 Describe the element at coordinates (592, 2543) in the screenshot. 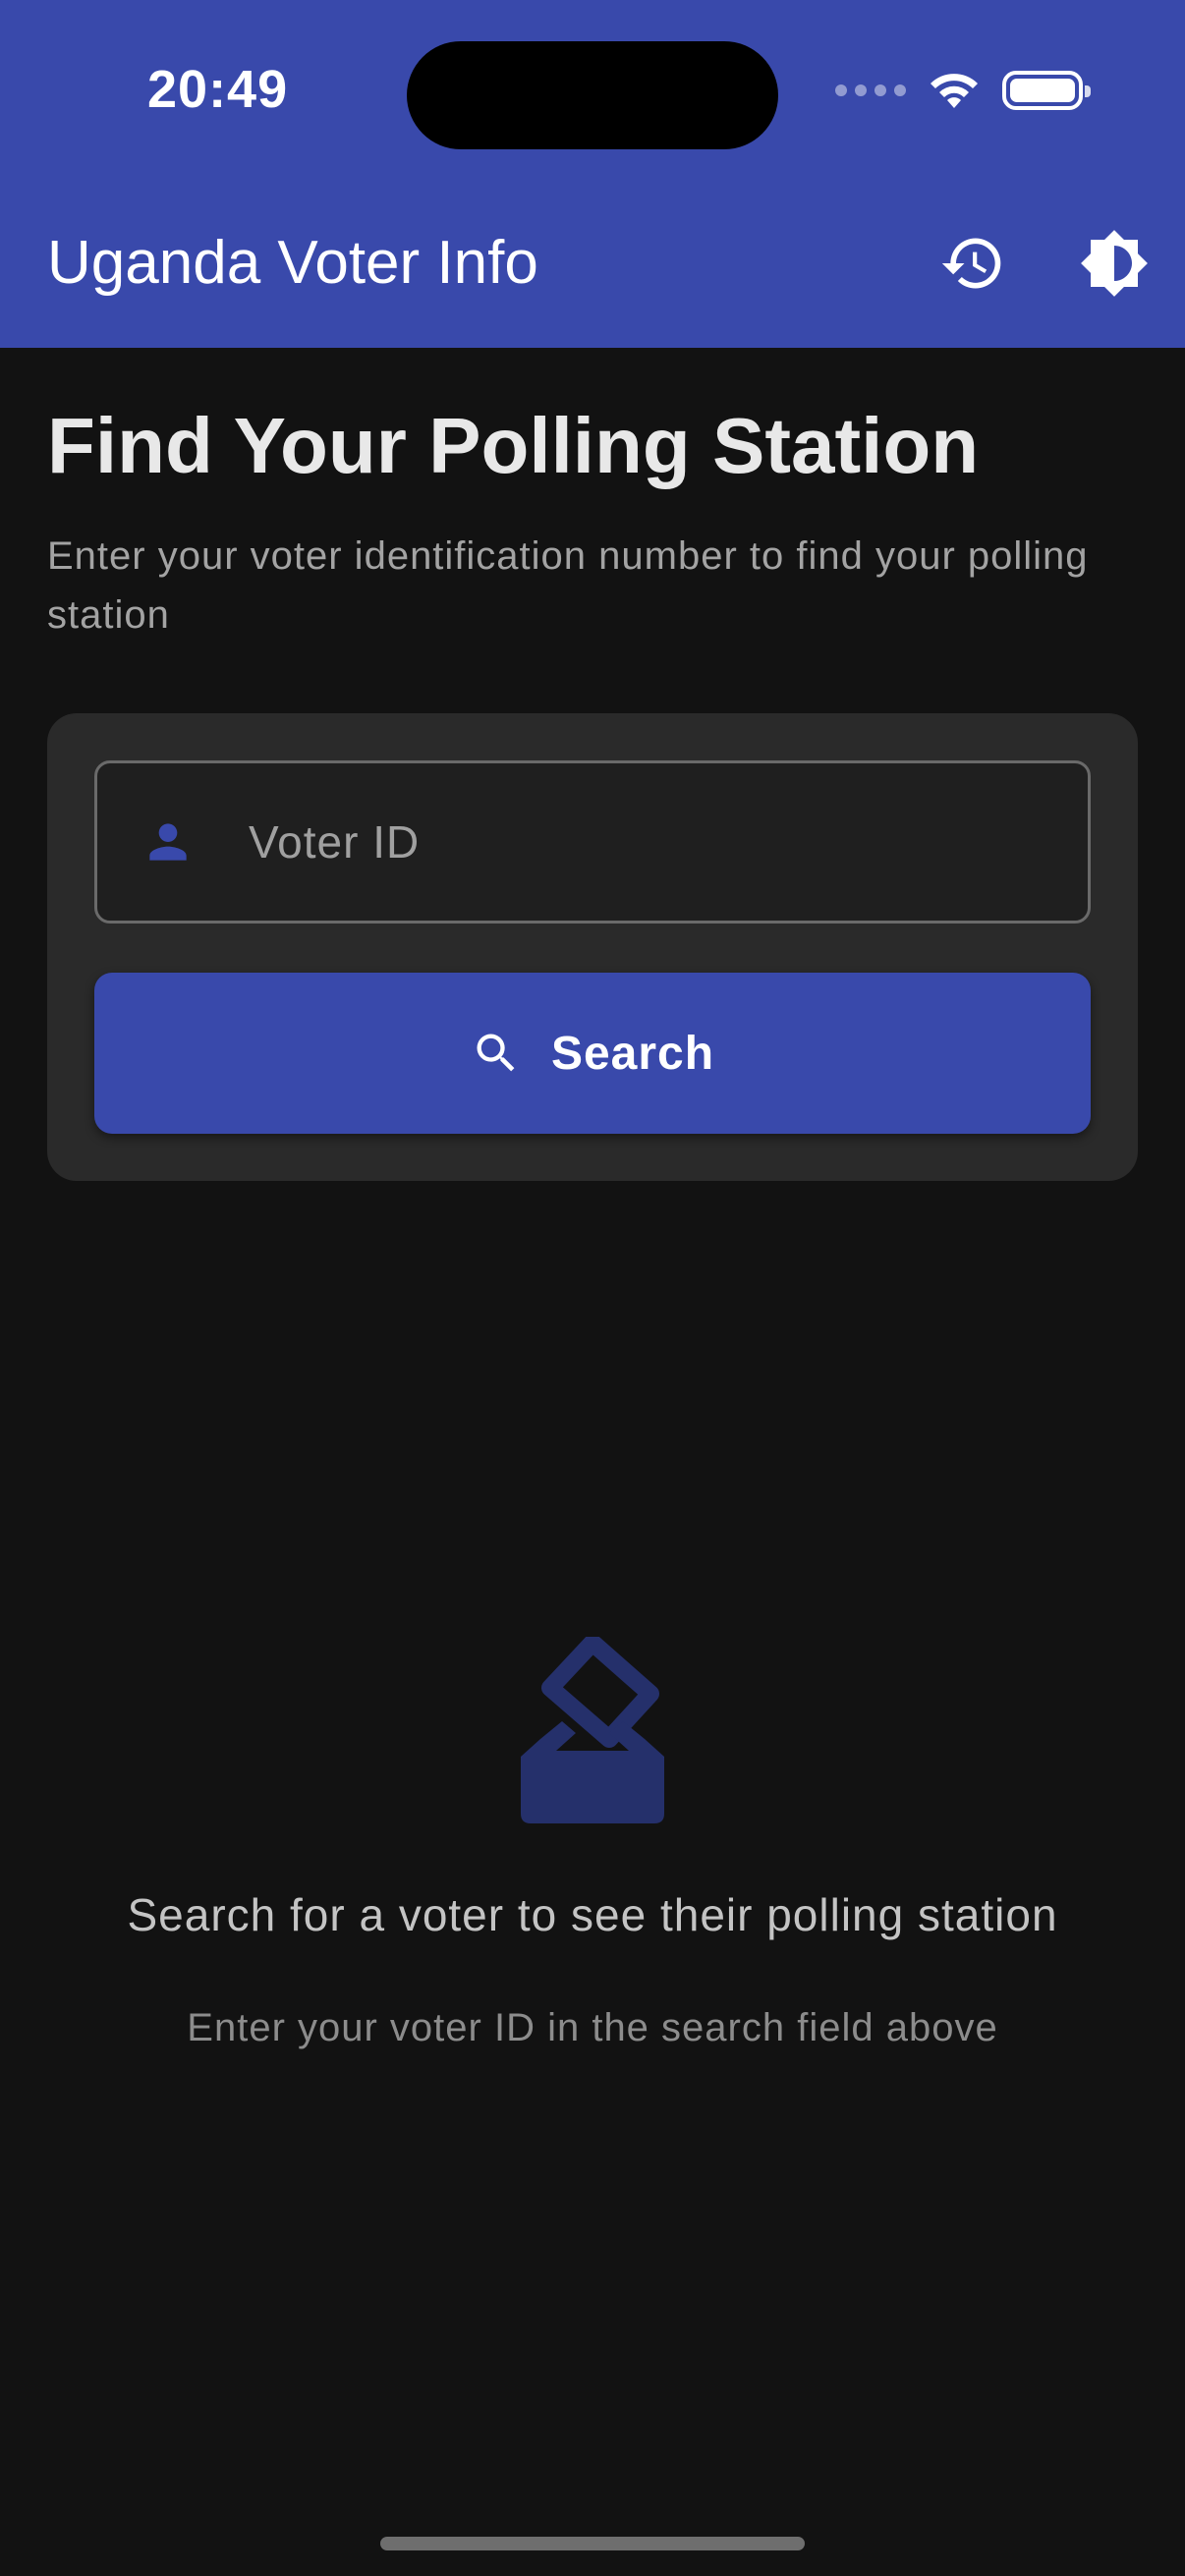

I see `home-indicator` at that location.